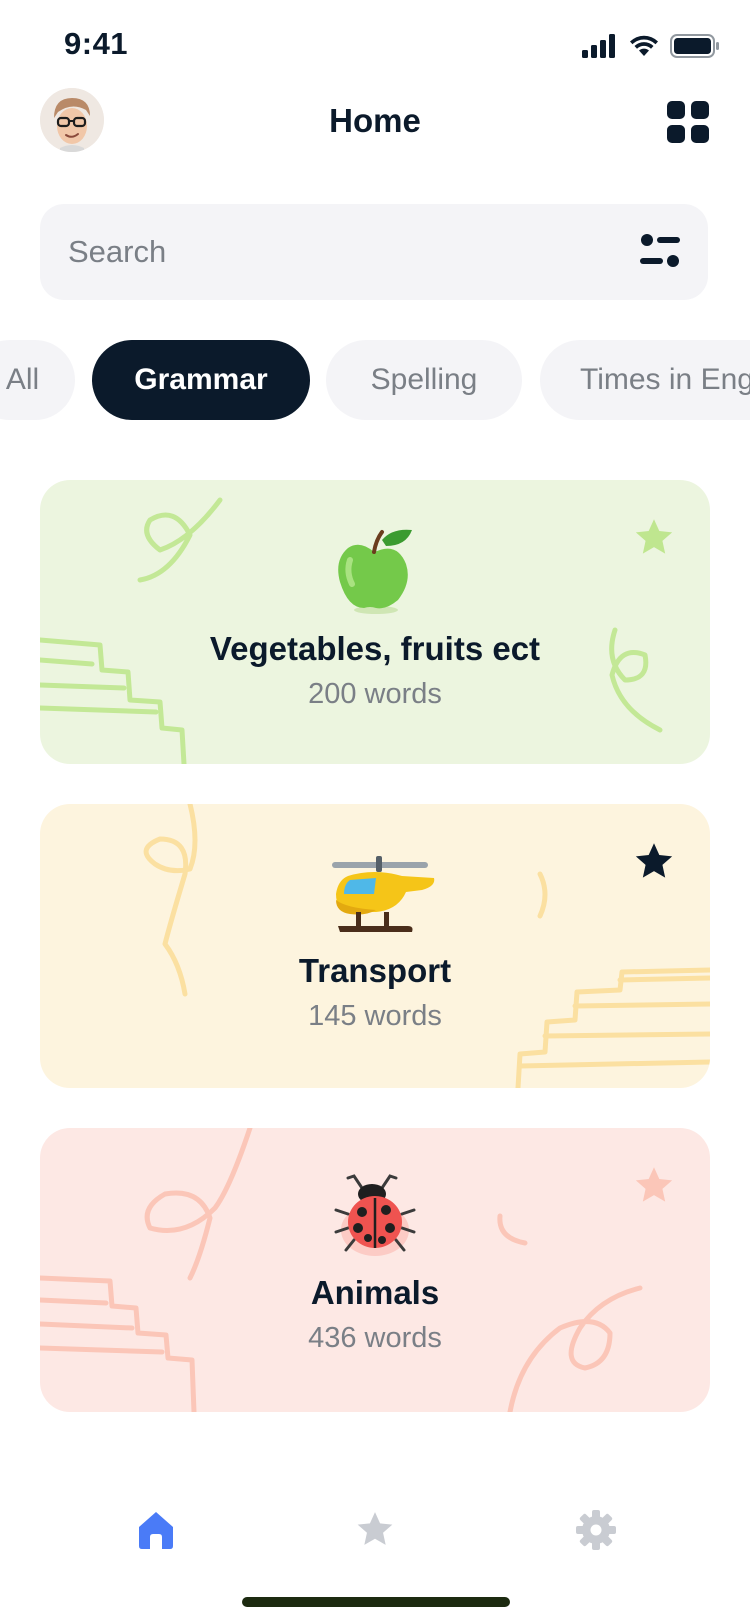 This screenshot has height=1624, width=750. I want to click on tab-label: Grammar, so click(201, 379).